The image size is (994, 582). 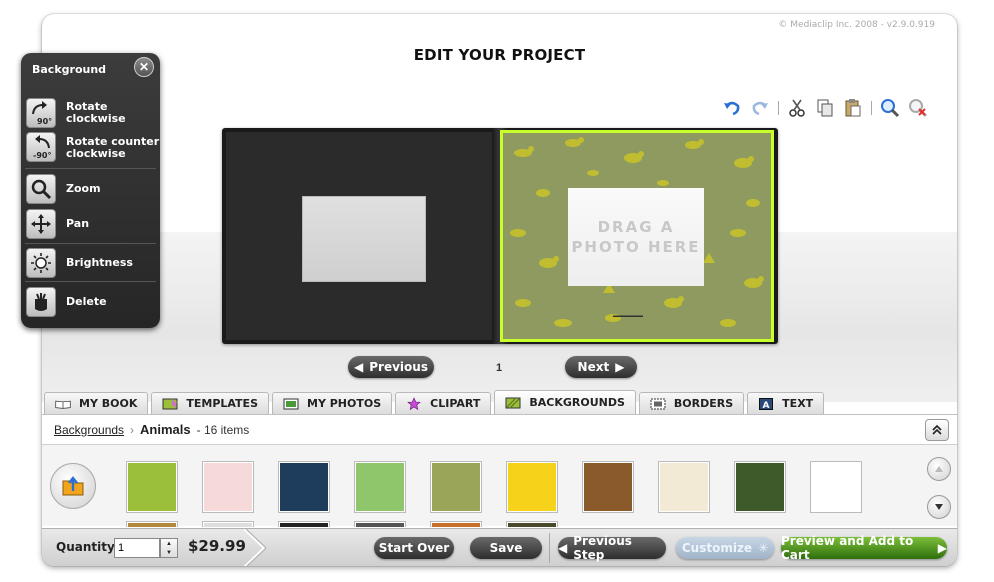 What do you see at coordinates (391, 367) in the screenshot?
I see `previous-page-button: ◀ Previous` at bounding box center [391, 367].